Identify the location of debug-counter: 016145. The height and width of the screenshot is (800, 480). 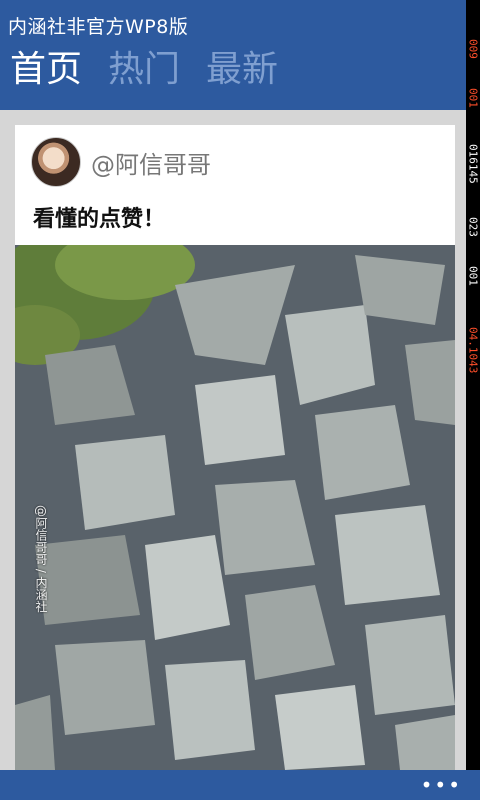
(473, 164).